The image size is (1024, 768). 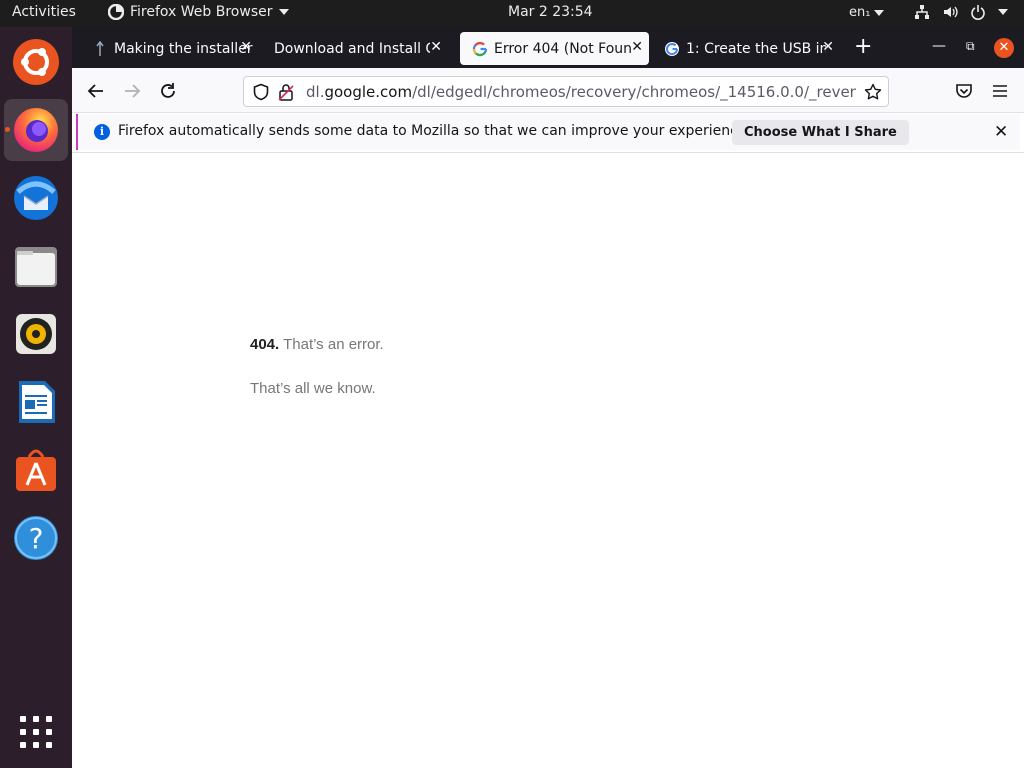 What do you see at coordinates (183, 48) in the screenshot?
I see `tab-title: Making the installer` at bounding box center [183, 48].